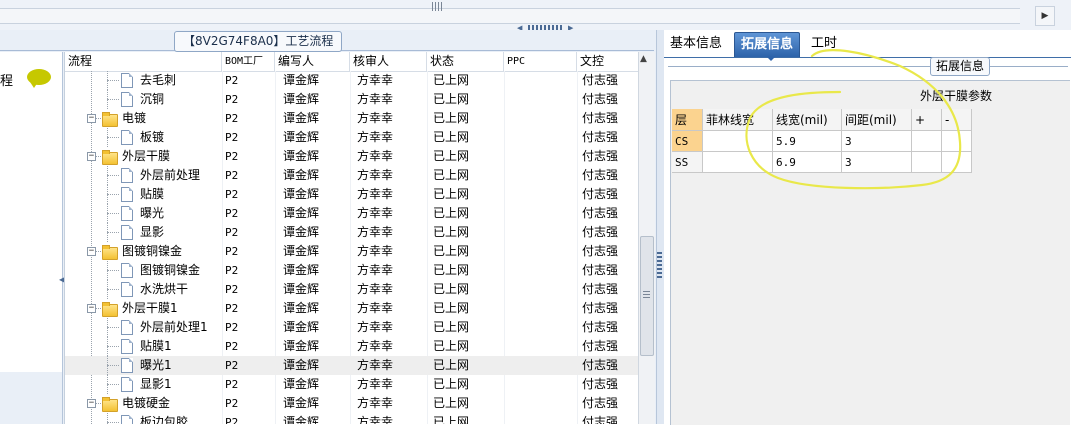 This screenshot has width=1071, height=425. Describe the element at coordinates (1045, 16) in the screenshot. I see `scroll-right-arrow-icon: ▶` at that location.